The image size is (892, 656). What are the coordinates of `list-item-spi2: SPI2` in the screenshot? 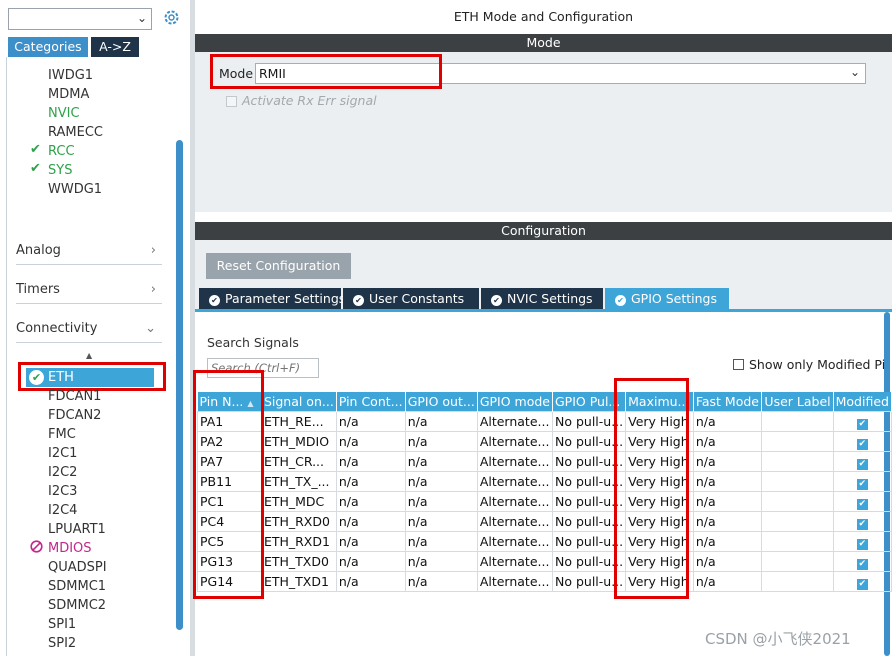 It's located at (62, 643).